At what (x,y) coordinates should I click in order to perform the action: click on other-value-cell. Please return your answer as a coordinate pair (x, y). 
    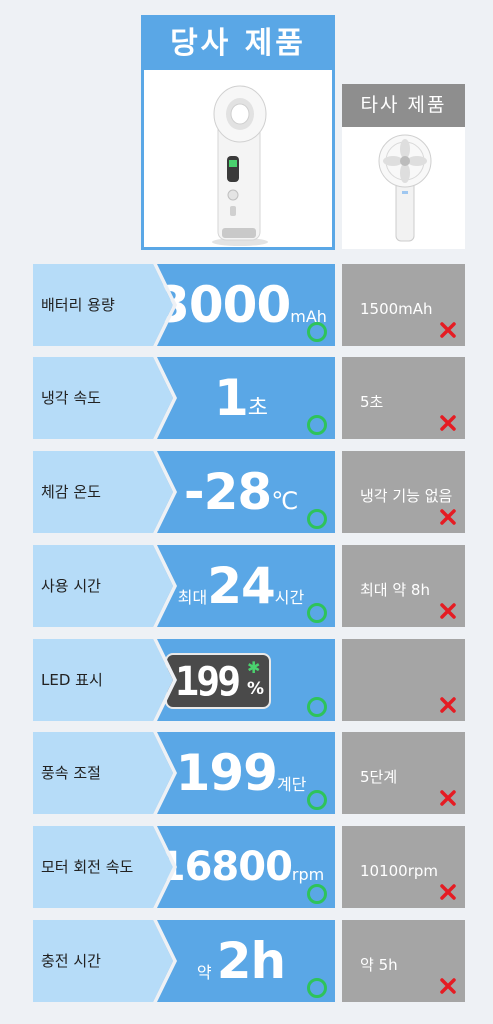
    Looking at the image, I should click on (403, 680).